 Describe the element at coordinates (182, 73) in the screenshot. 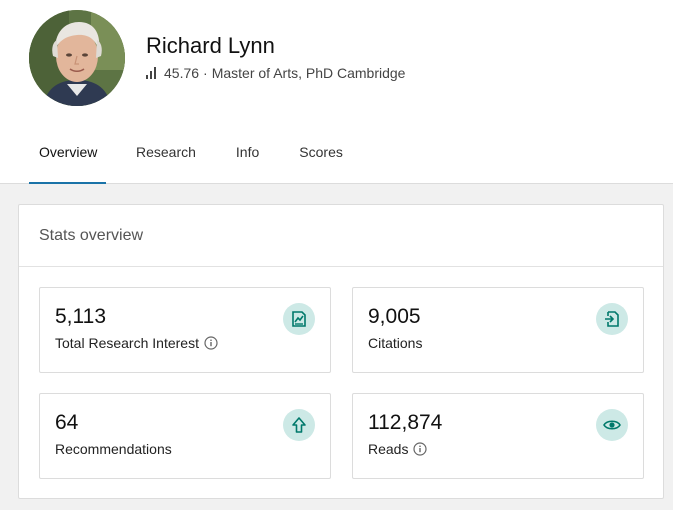

I see `profile-score: 45.76` at that location.